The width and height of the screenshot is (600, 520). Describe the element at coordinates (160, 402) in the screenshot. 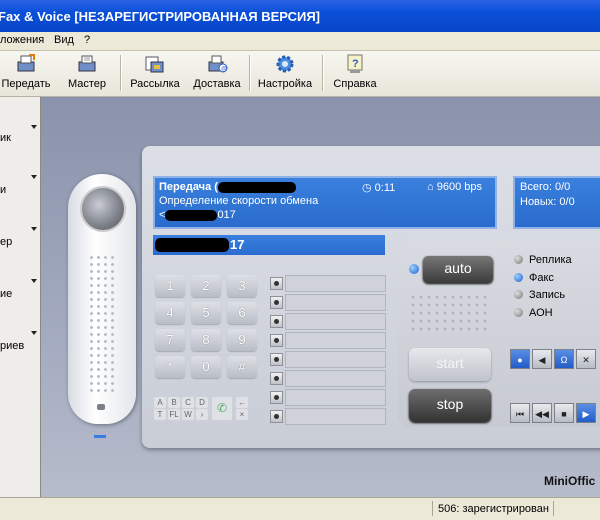

I see `key-a: A` at that location.